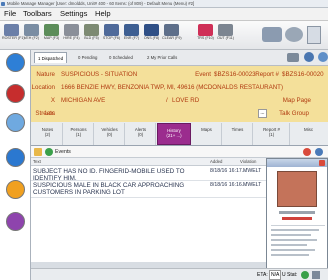  What do you see at coordinates (272, 134) in the screenshot?
I see `tab-report: Report # (1)` at bounding box center [272, 134].